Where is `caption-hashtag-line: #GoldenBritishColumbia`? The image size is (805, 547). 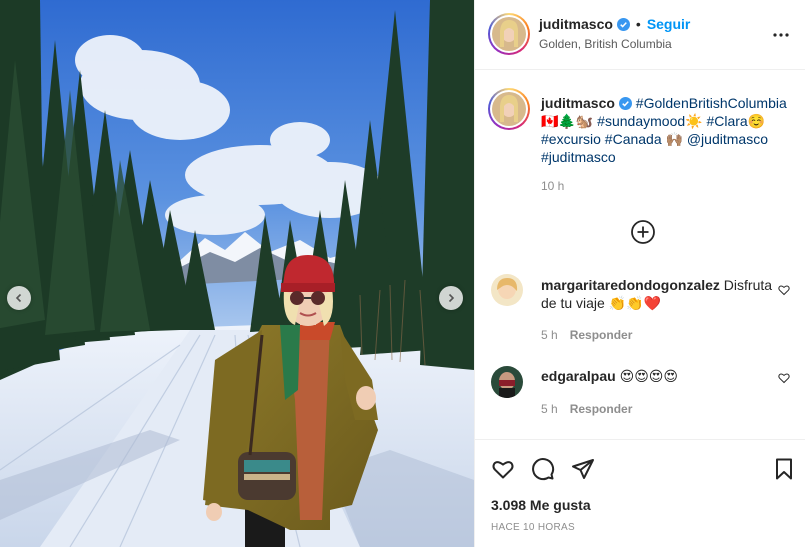 caption-hashtag-line: #GoldenBritishColumbia is located at coordinates (709, 103).